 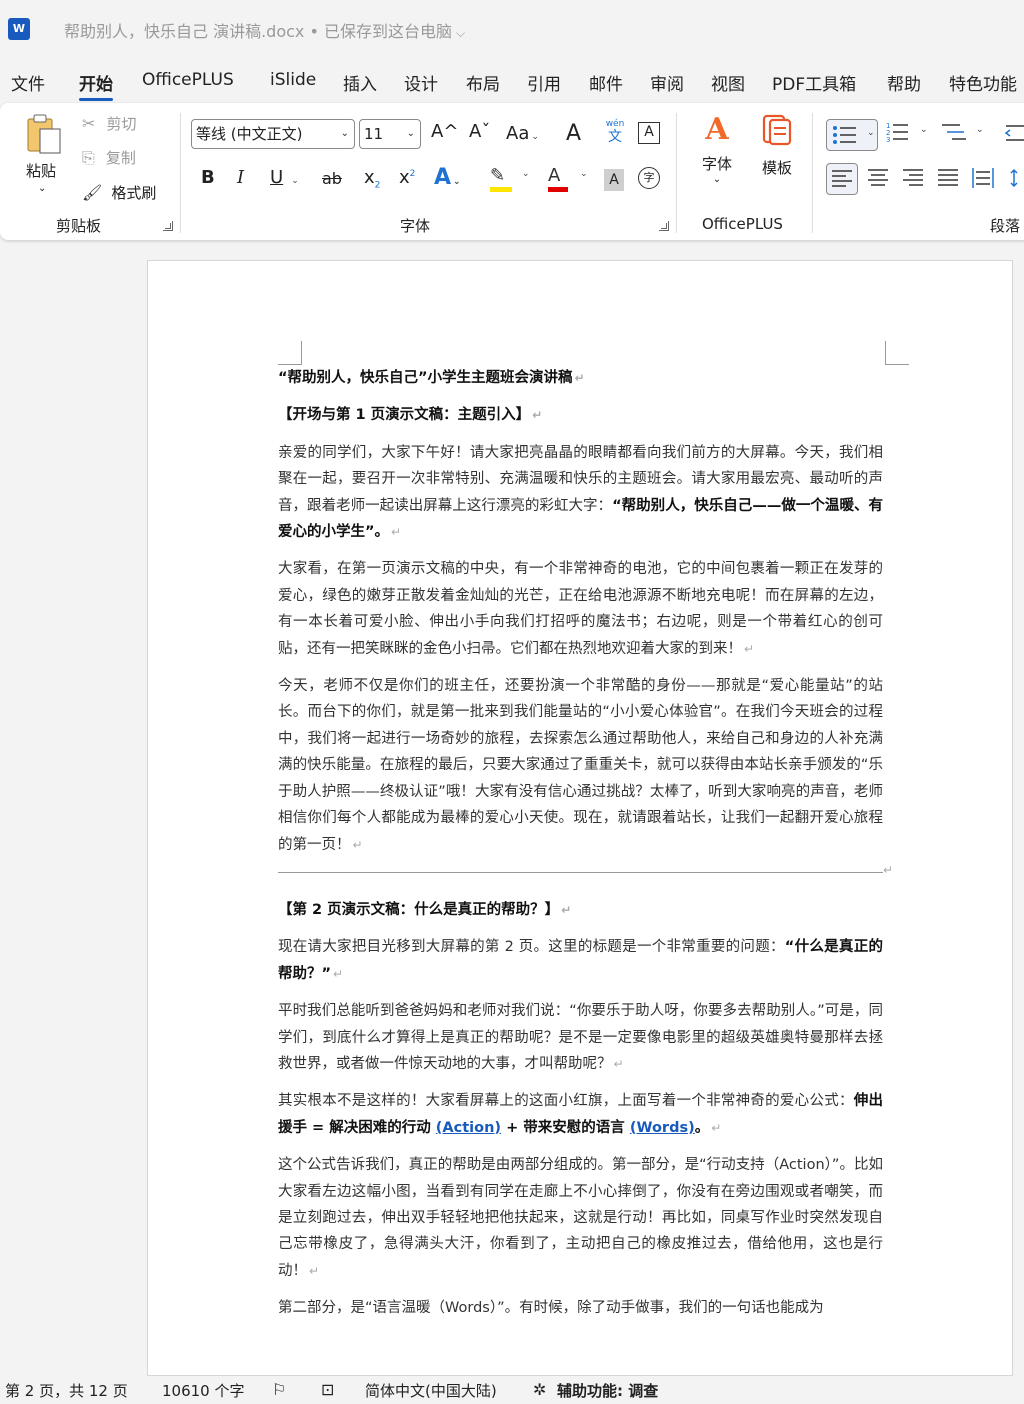 What do you see at coordinates (203, 1390) in the screenshot?
I see `word-count-status: 10610 个字` at bounding box center [203, 1390].